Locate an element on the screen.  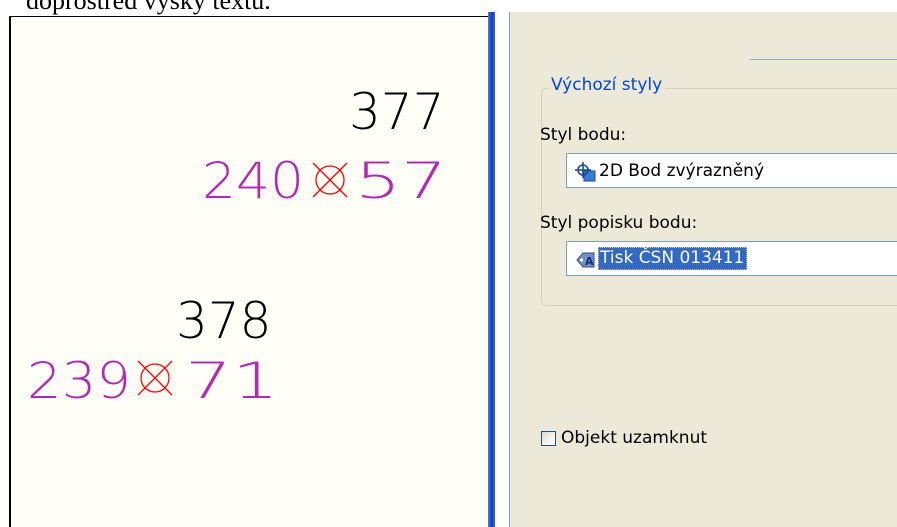
point-number: 377 is located at coordinates (396, 112).